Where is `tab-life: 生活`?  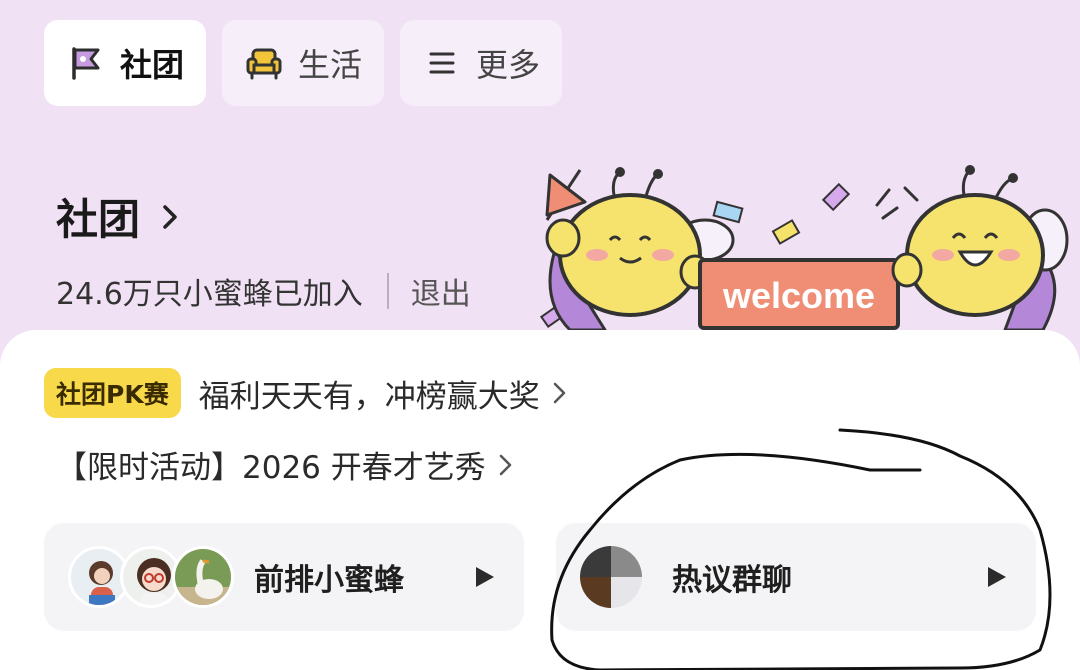 tab-life: 生活 is located at coordinates (303, 63).